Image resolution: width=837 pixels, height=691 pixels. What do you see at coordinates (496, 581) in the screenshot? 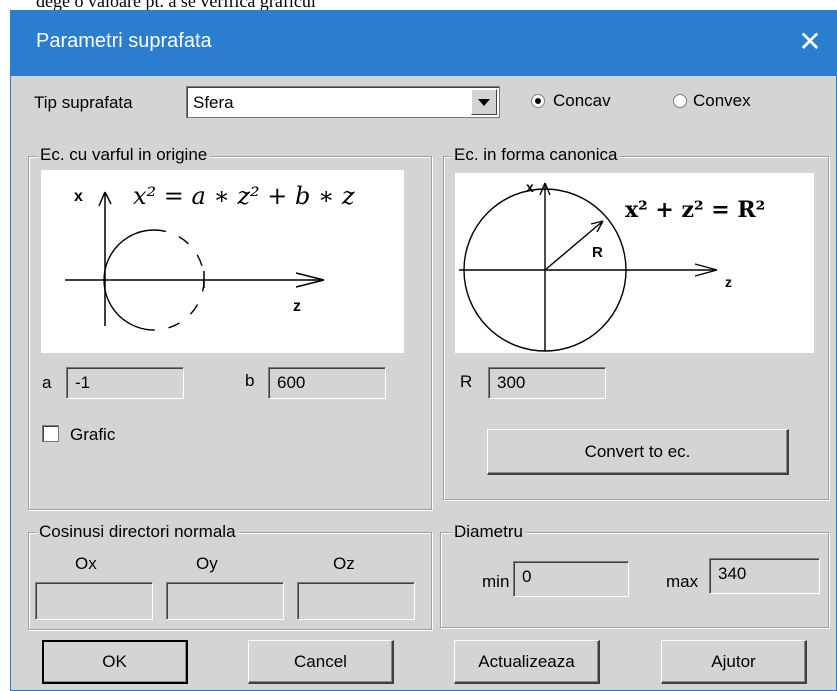
I see `min-label: min` at bounding box center [496, 581].